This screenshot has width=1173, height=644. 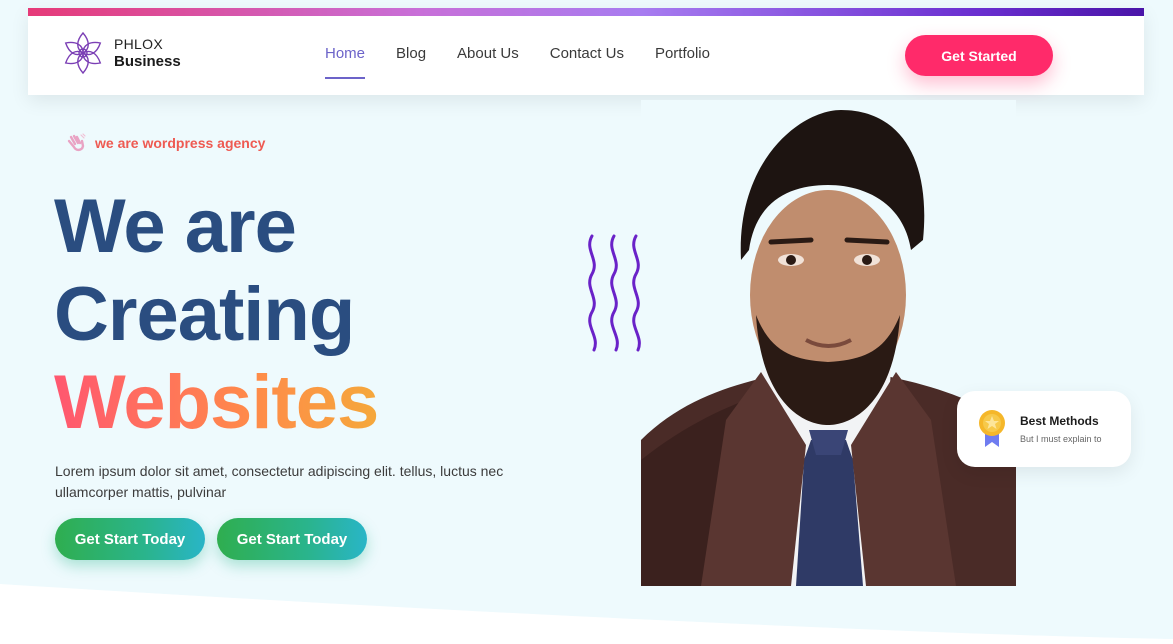 What do you see at coordinates (138, 44) in the screenshot?
I see `logo-line1: PHLOX` at bounding box center [138, 44].